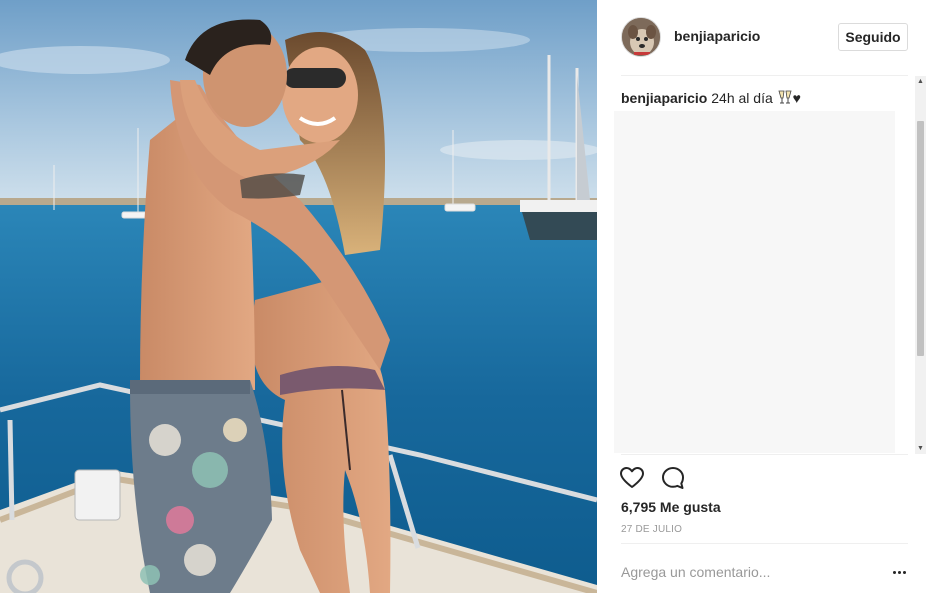 The width and height of the screenshot is (926, 593). What do you see at coordinates (717, 36) in the screenshot?
I see `username-link: benjiaparicio` at bounding box center [717, 36].